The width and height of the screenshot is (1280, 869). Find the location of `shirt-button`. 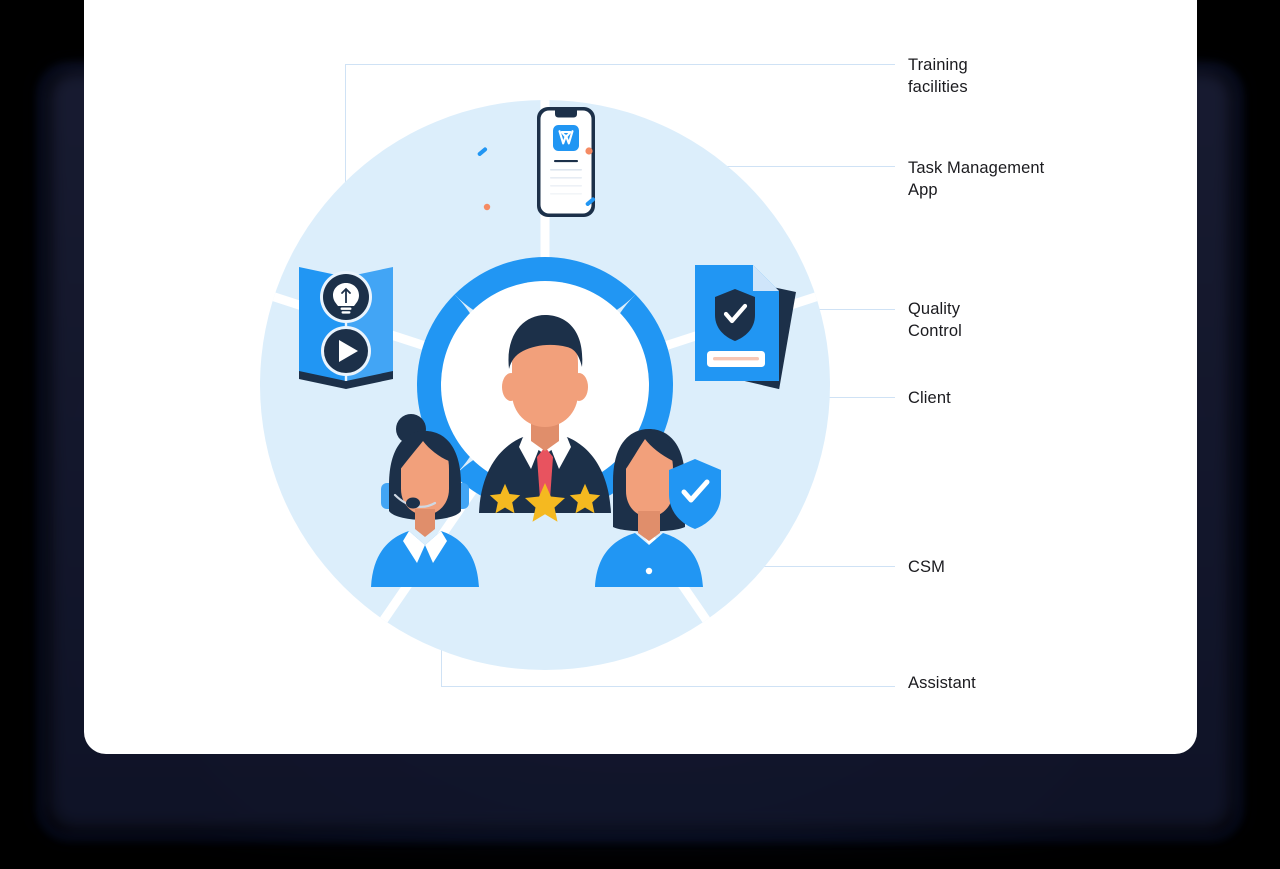

shirt-button is located at coordinates (649, 571).